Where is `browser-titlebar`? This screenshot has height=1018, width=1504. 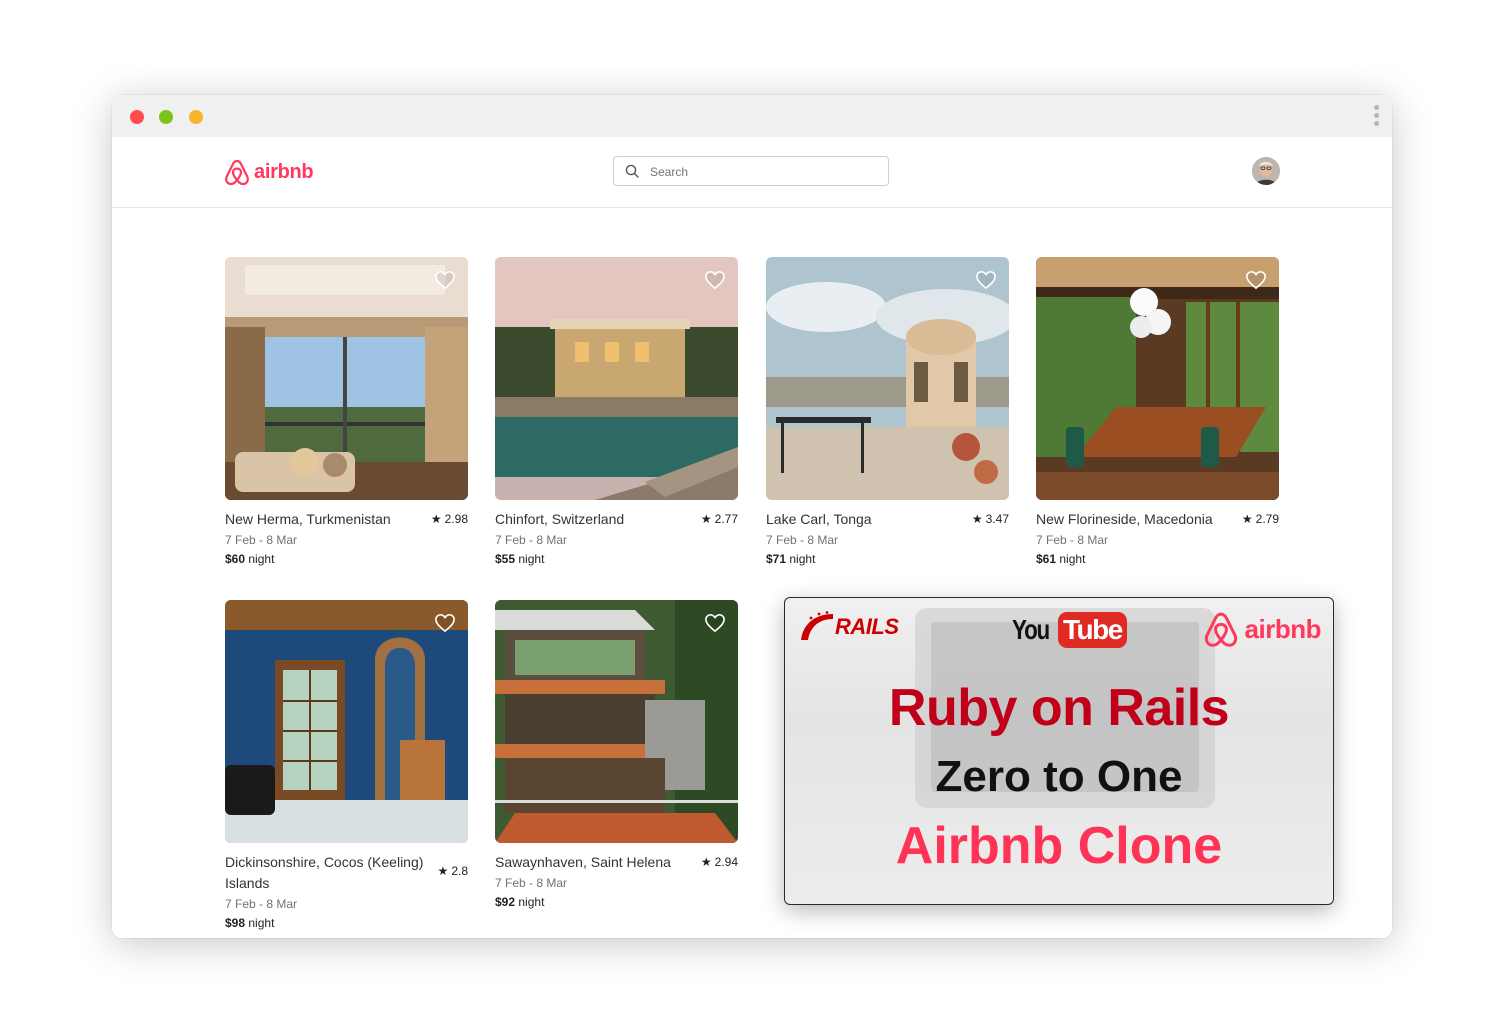 browser-titlebar is located at coordinates (752, 116).